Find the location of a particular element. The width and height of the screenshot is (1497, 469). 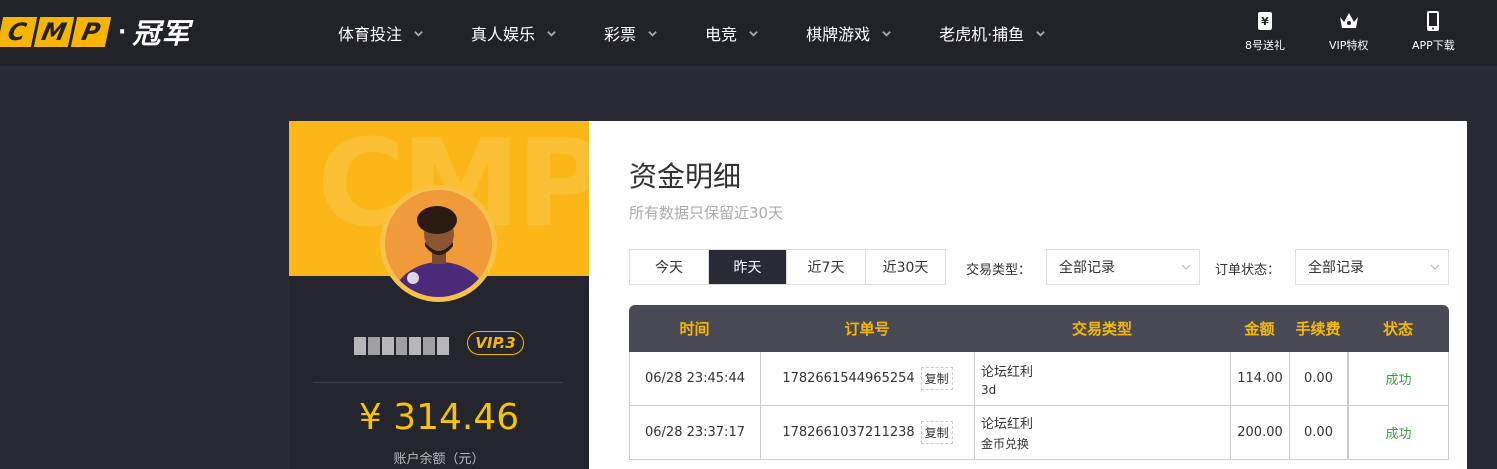

cell-time: 06/28 23:37:17 is located at coordinates (695, 432).